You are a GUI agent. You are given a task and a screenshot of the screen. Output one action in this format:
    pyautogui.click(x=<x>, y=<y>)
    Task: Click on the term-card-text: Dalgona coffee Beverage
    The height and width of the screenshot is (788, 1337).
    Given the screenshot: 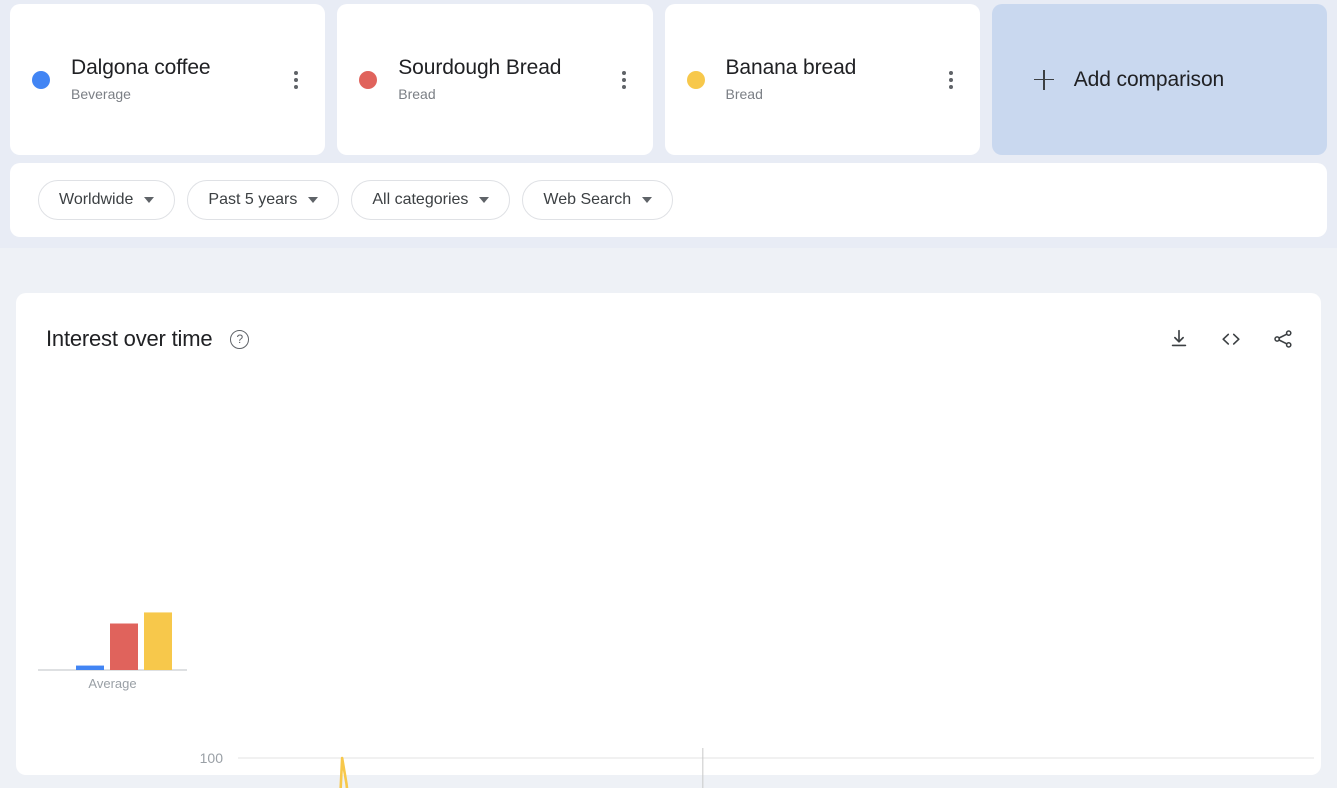 What is the action you would take?
    pyautogui.click(x=178, y=79)
    